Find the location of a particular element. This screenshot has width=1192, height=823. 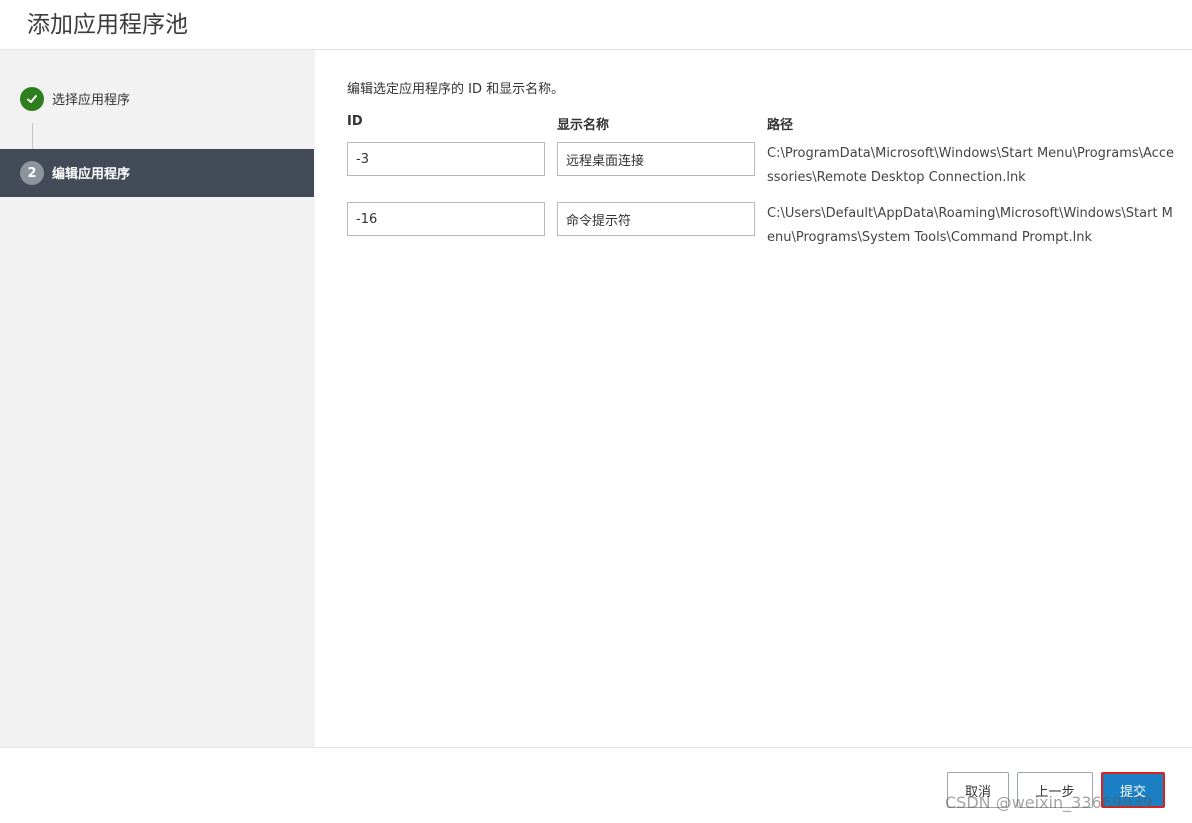

dialog-footer: 取消 上一步 提交 CSDN @weixin_33669839 is located at coordinates (596, 785).